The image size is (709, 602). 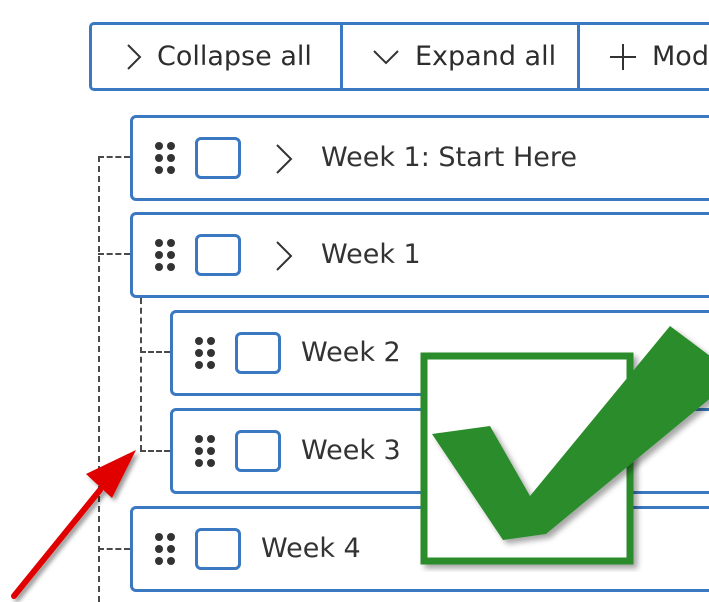 I want to click on collapse-all-label: Collapse all, so click(x=234, y=56).